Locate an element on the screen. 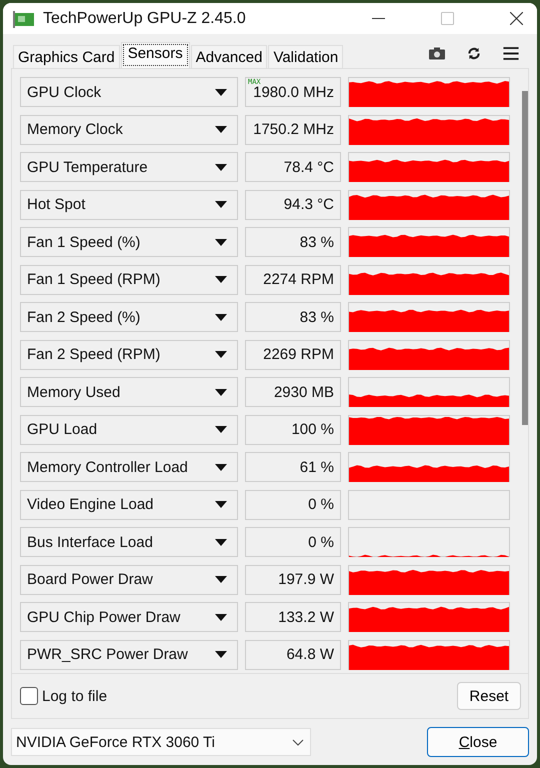 This screenshot has height=768, width=540. sensor-dropdown: Memory Controller Load is located at coordinates (129, 467).